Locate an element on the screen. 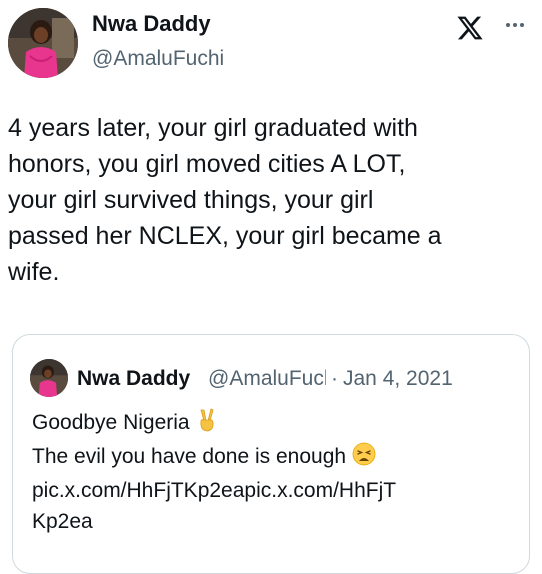 The height and width of the screenshot is (574, 542). quoted-line: The evil you have done is enough is located at coordinates (267, 458).